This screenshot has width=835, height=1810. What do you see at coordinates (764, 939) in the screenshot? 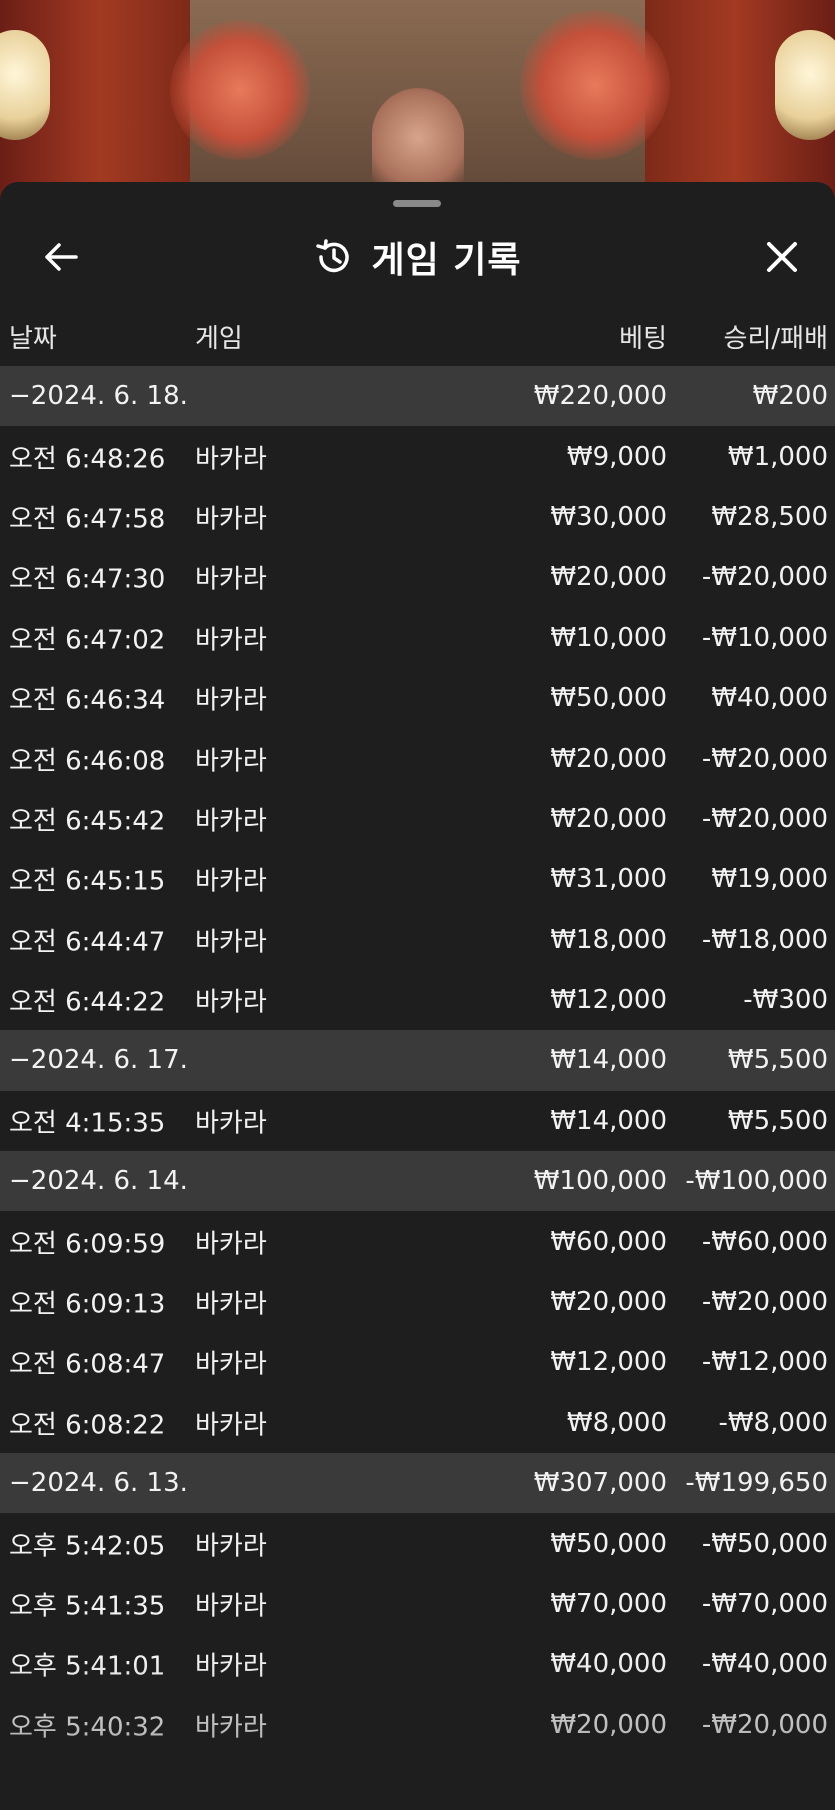
I see `cell-result: -₩18,000` at bounding box center [764, 939].